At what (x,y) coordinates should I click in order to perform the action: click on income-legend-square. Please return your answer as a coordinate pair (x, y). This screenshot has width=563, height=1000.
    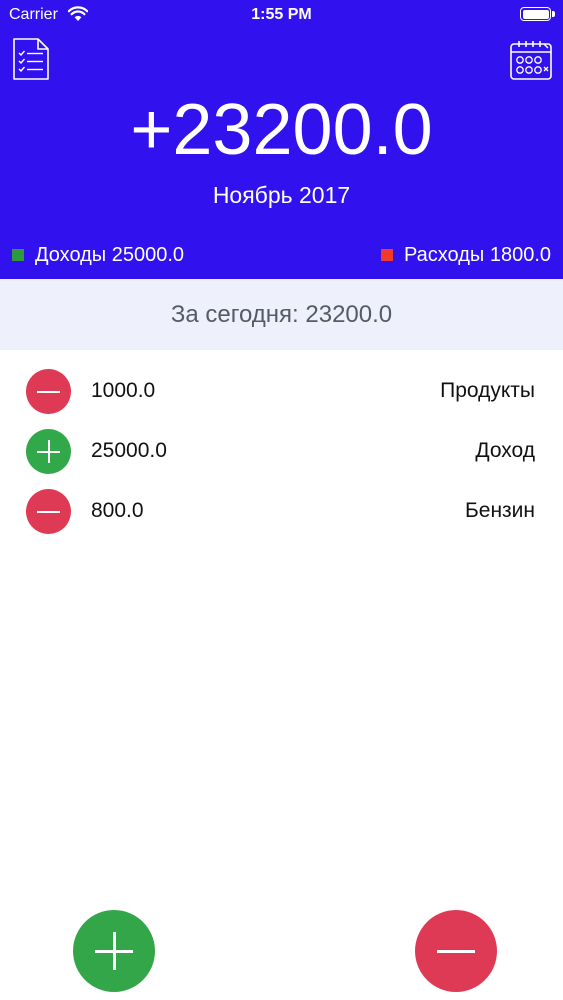
    Looking at the image, I should click on (18, 255).